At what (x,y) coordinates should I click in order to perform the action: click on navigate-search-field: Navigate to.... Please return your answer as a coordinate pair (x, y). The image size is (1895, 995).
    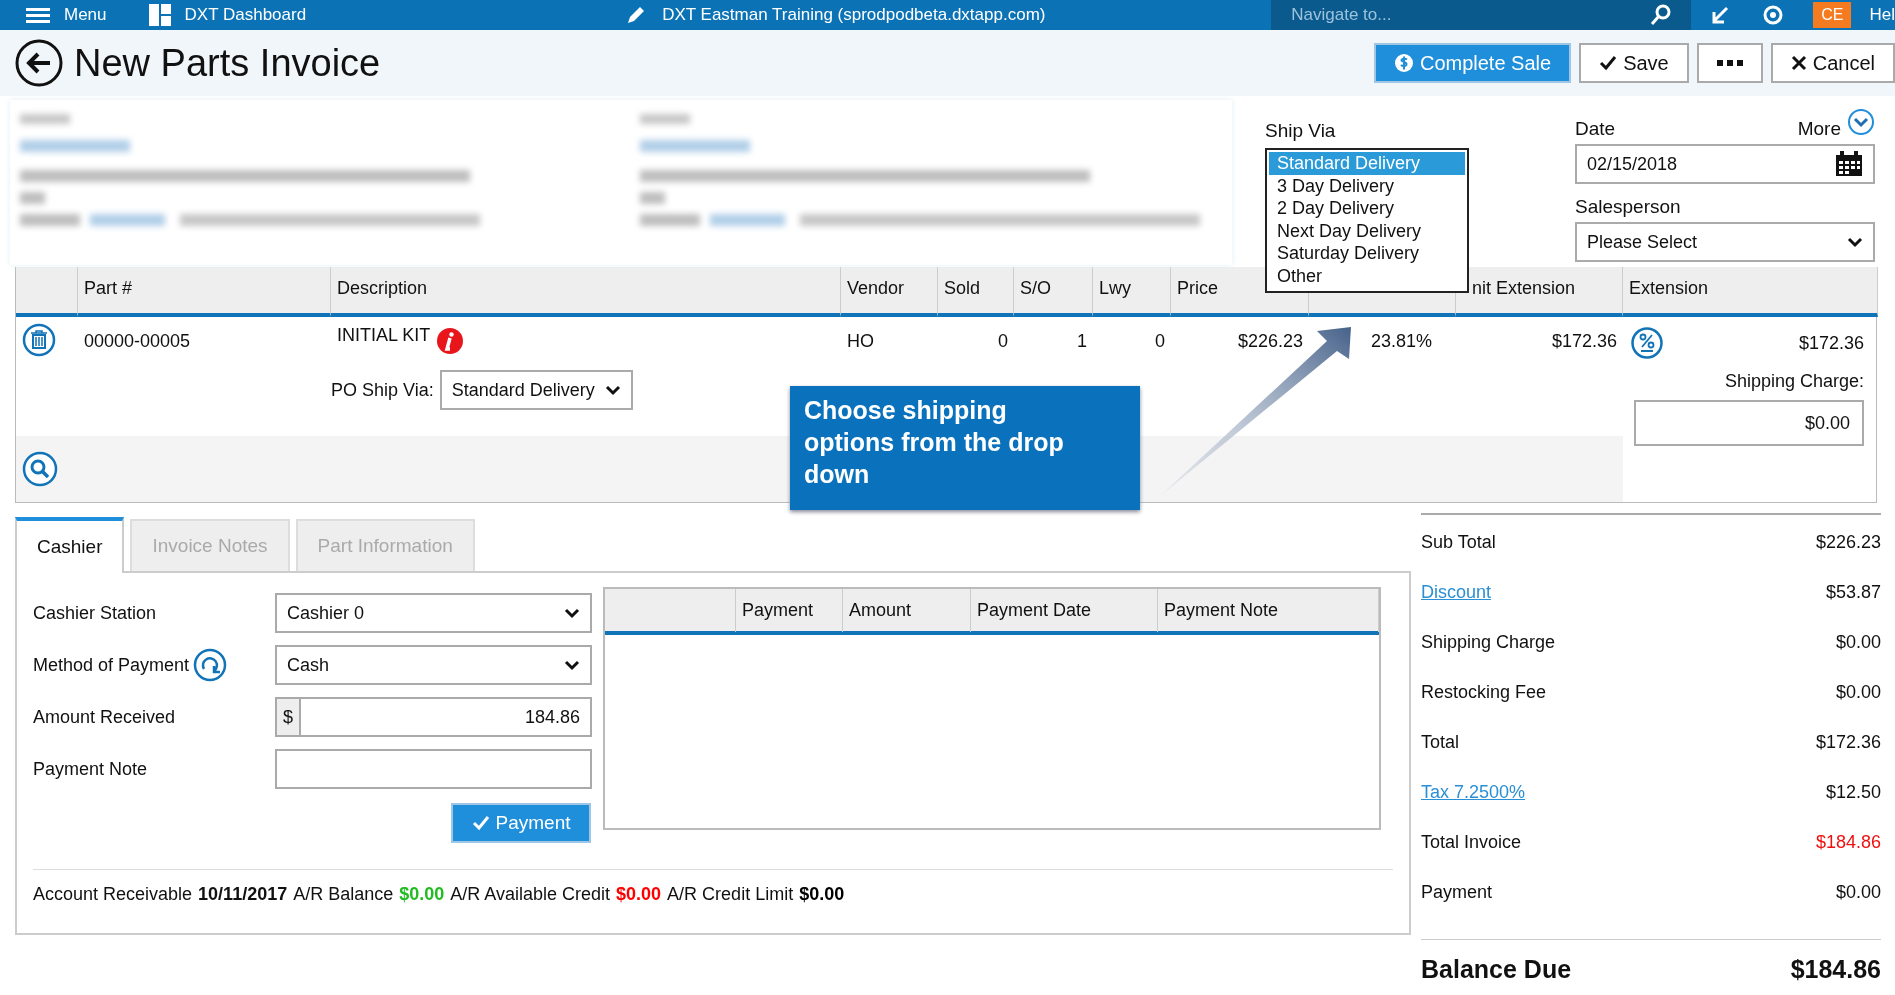
    Looking at the image, I should click on (1481, 15).